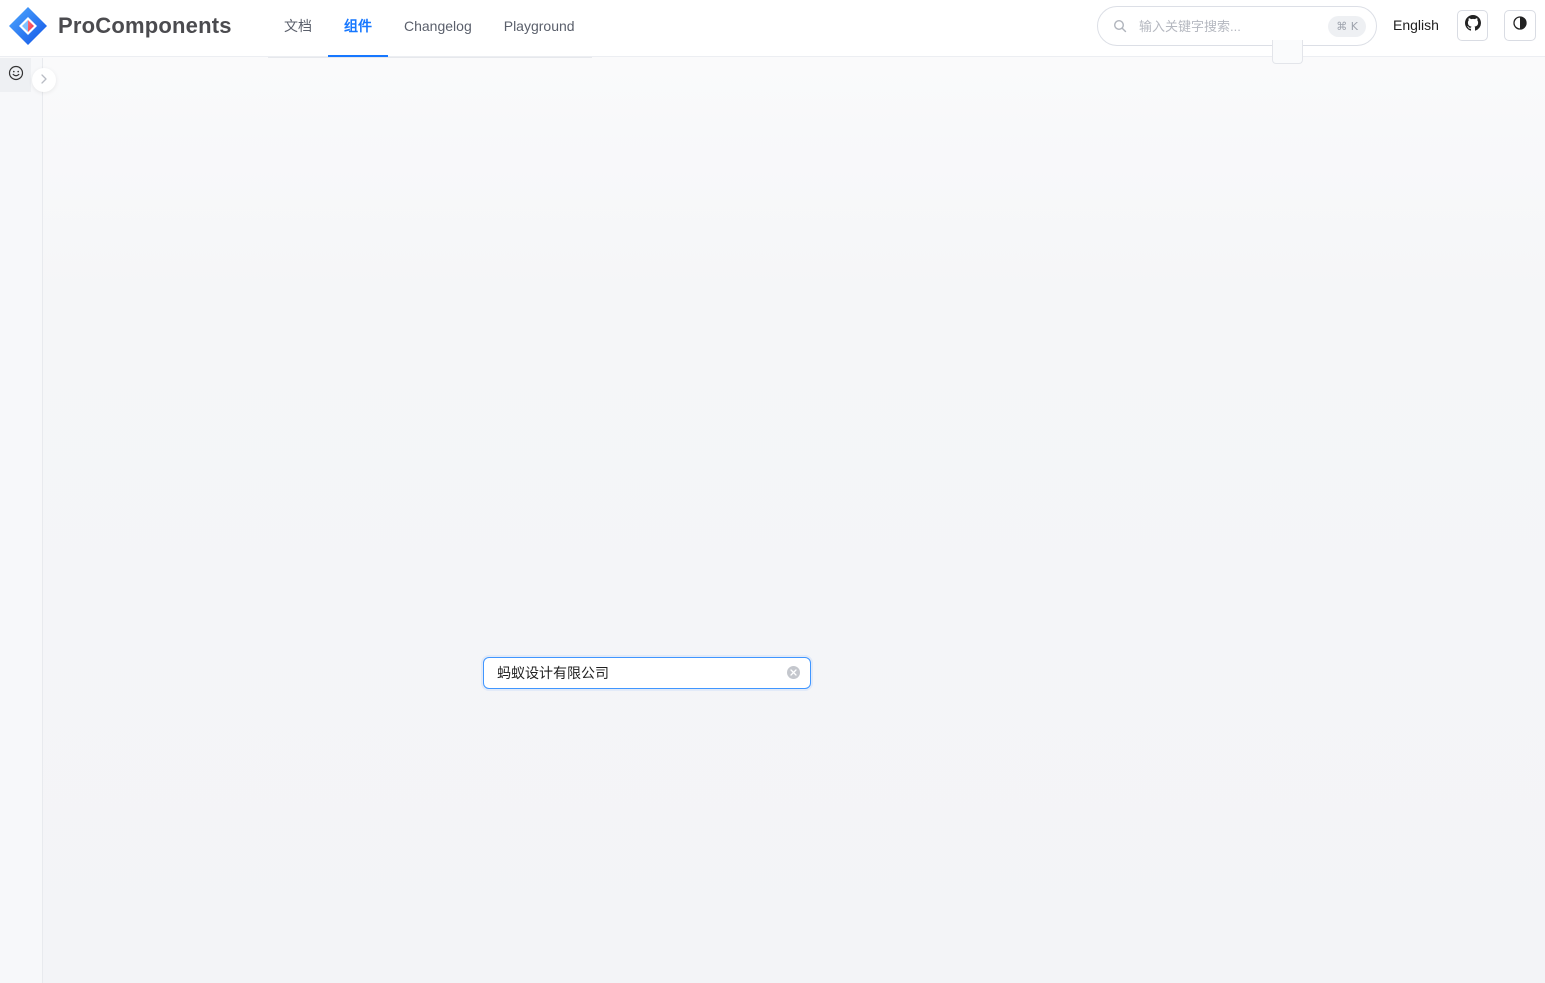  I want to click on github-button, so click(1472, 25).